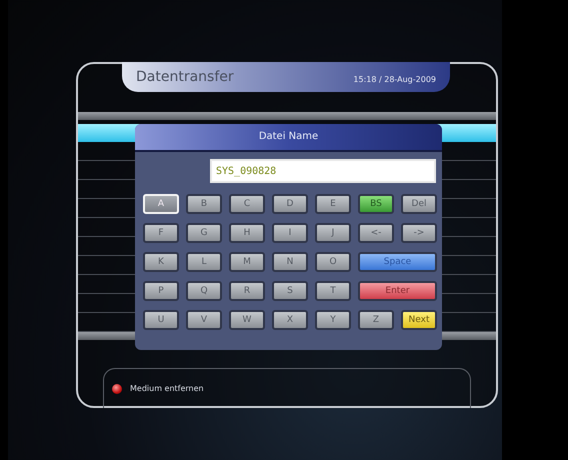 This screenshot has width=568, height=460. What do you see at coordinates (247, 262) in the screenshot?
I see `keyboard-key: M` at bounding box center [247, 262].